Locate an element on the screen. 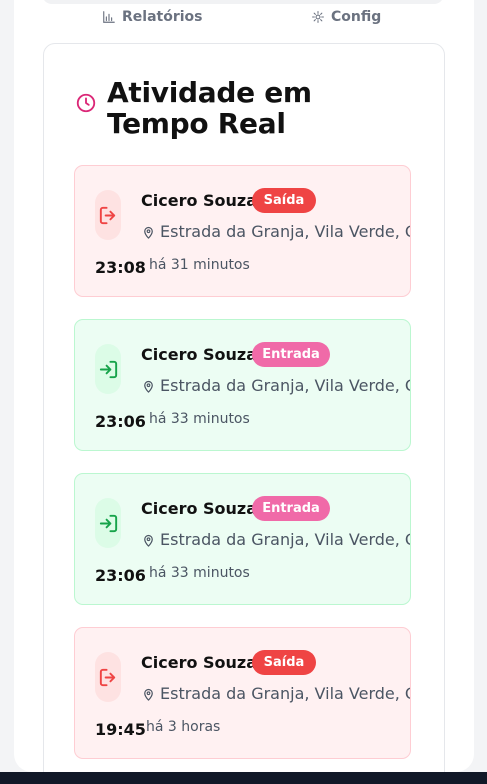 This screenshot has height=784, width=487. activity-header: Atividade em Tempo Real is located at coordinates (241, 108).